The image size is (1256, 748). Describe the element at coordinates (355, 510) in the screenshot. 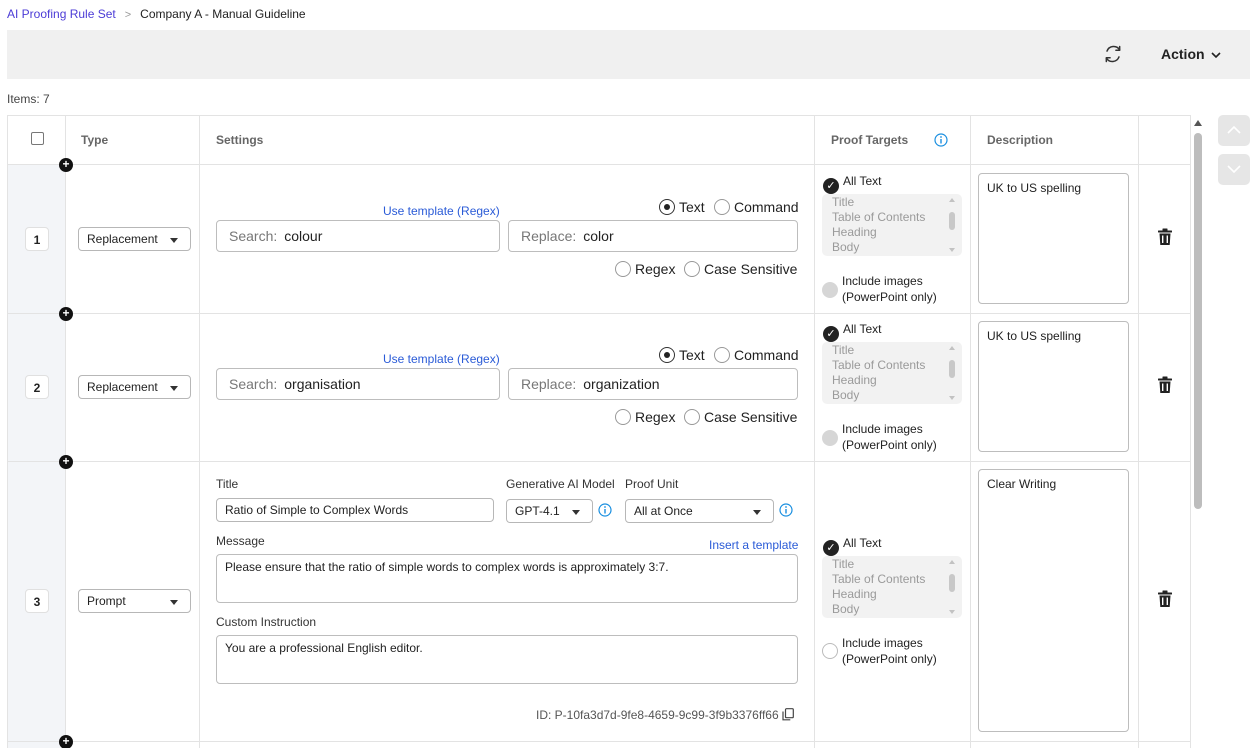

I see `title-input: Ratio of Simple to Complex Words` at that location.